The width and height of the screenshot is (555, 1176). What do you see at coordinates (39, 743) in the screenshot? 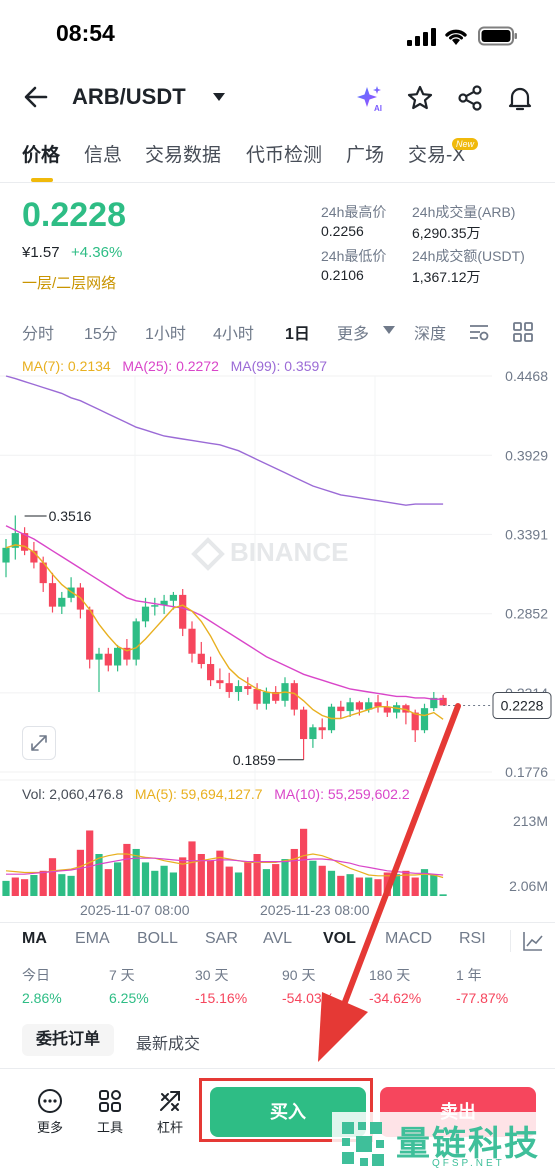
I see `fullscreen-button` at bounding box center [39, 743].